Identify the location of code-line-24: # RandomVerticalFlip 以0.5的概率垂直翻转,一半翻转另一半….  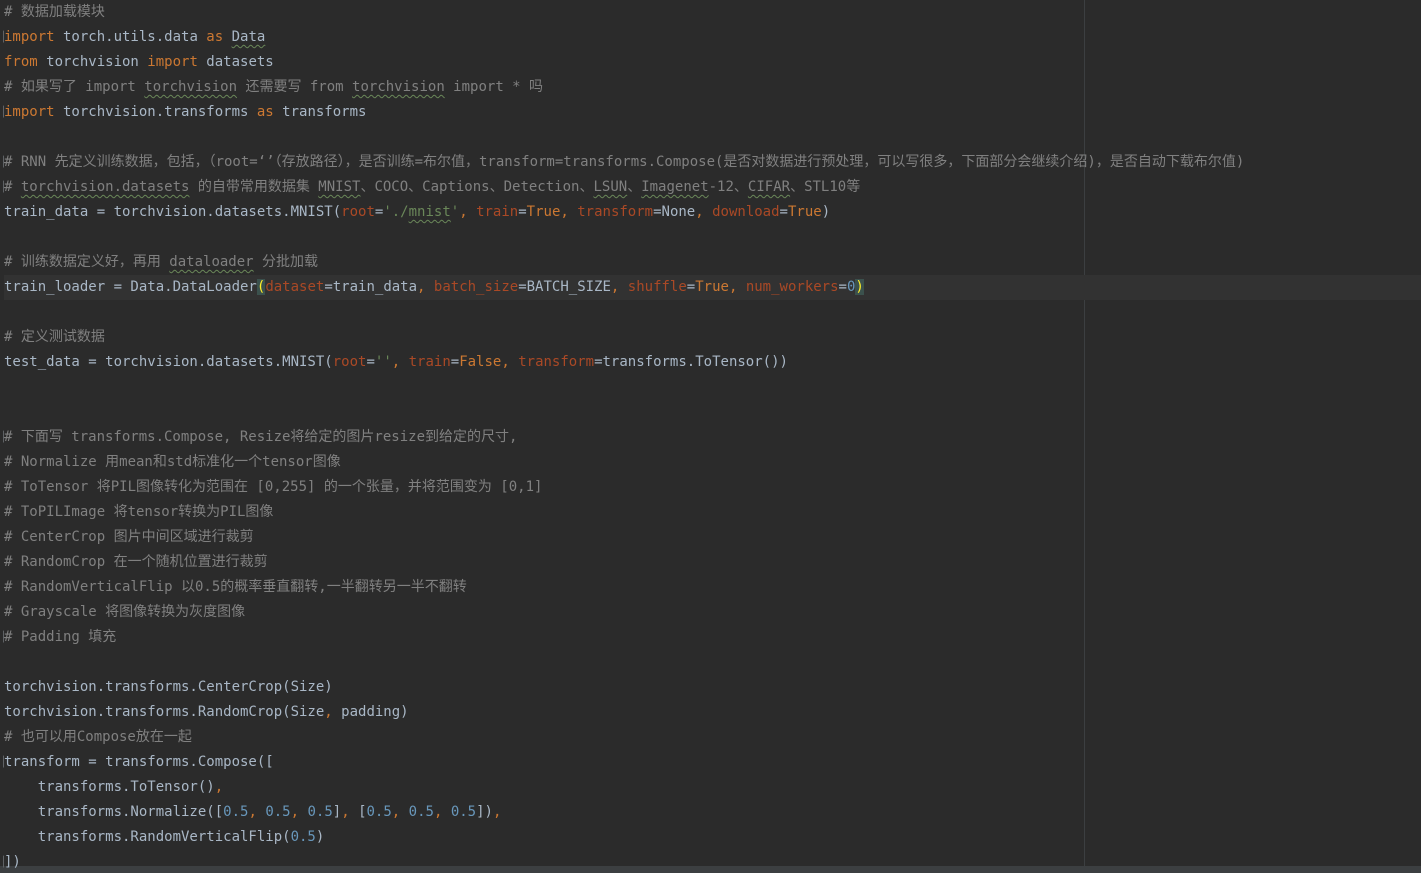
(712, 587).